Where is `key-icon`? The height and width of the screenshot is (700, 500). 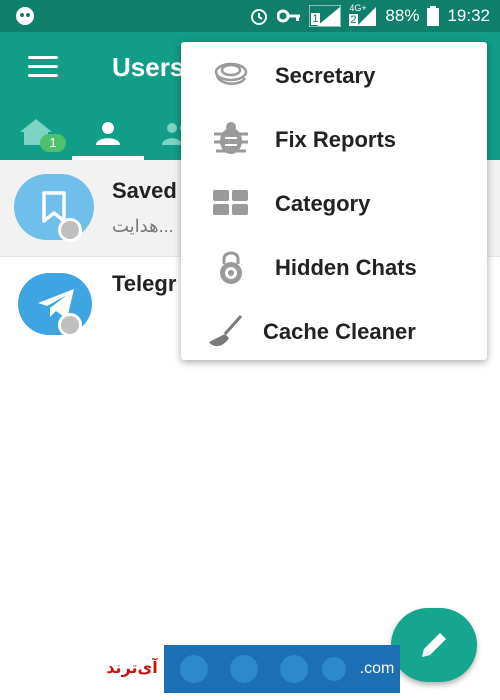
key-icon is located at coordinates (289, 16).